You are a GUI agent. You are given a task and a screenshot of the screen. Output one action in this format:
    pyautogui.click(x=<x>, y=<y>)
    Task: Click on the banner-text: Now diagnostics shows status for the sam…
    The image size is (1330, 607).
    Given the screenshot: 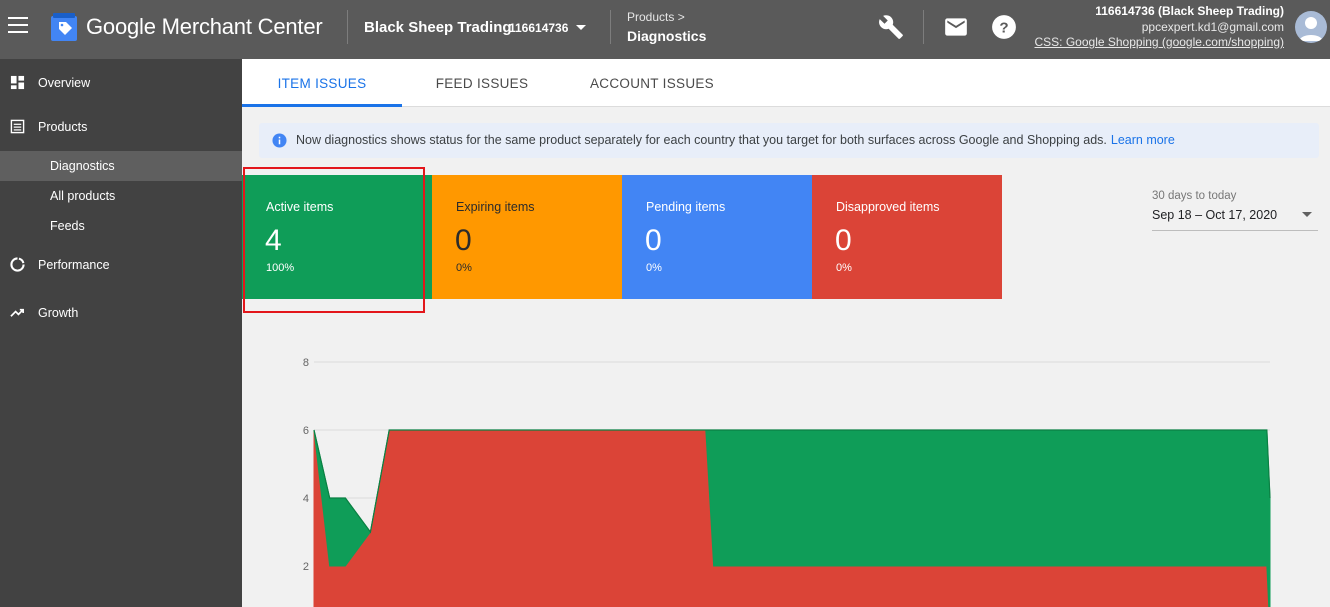 What is the action you would take?
    pyautogui.click(x=701, y=140)
    